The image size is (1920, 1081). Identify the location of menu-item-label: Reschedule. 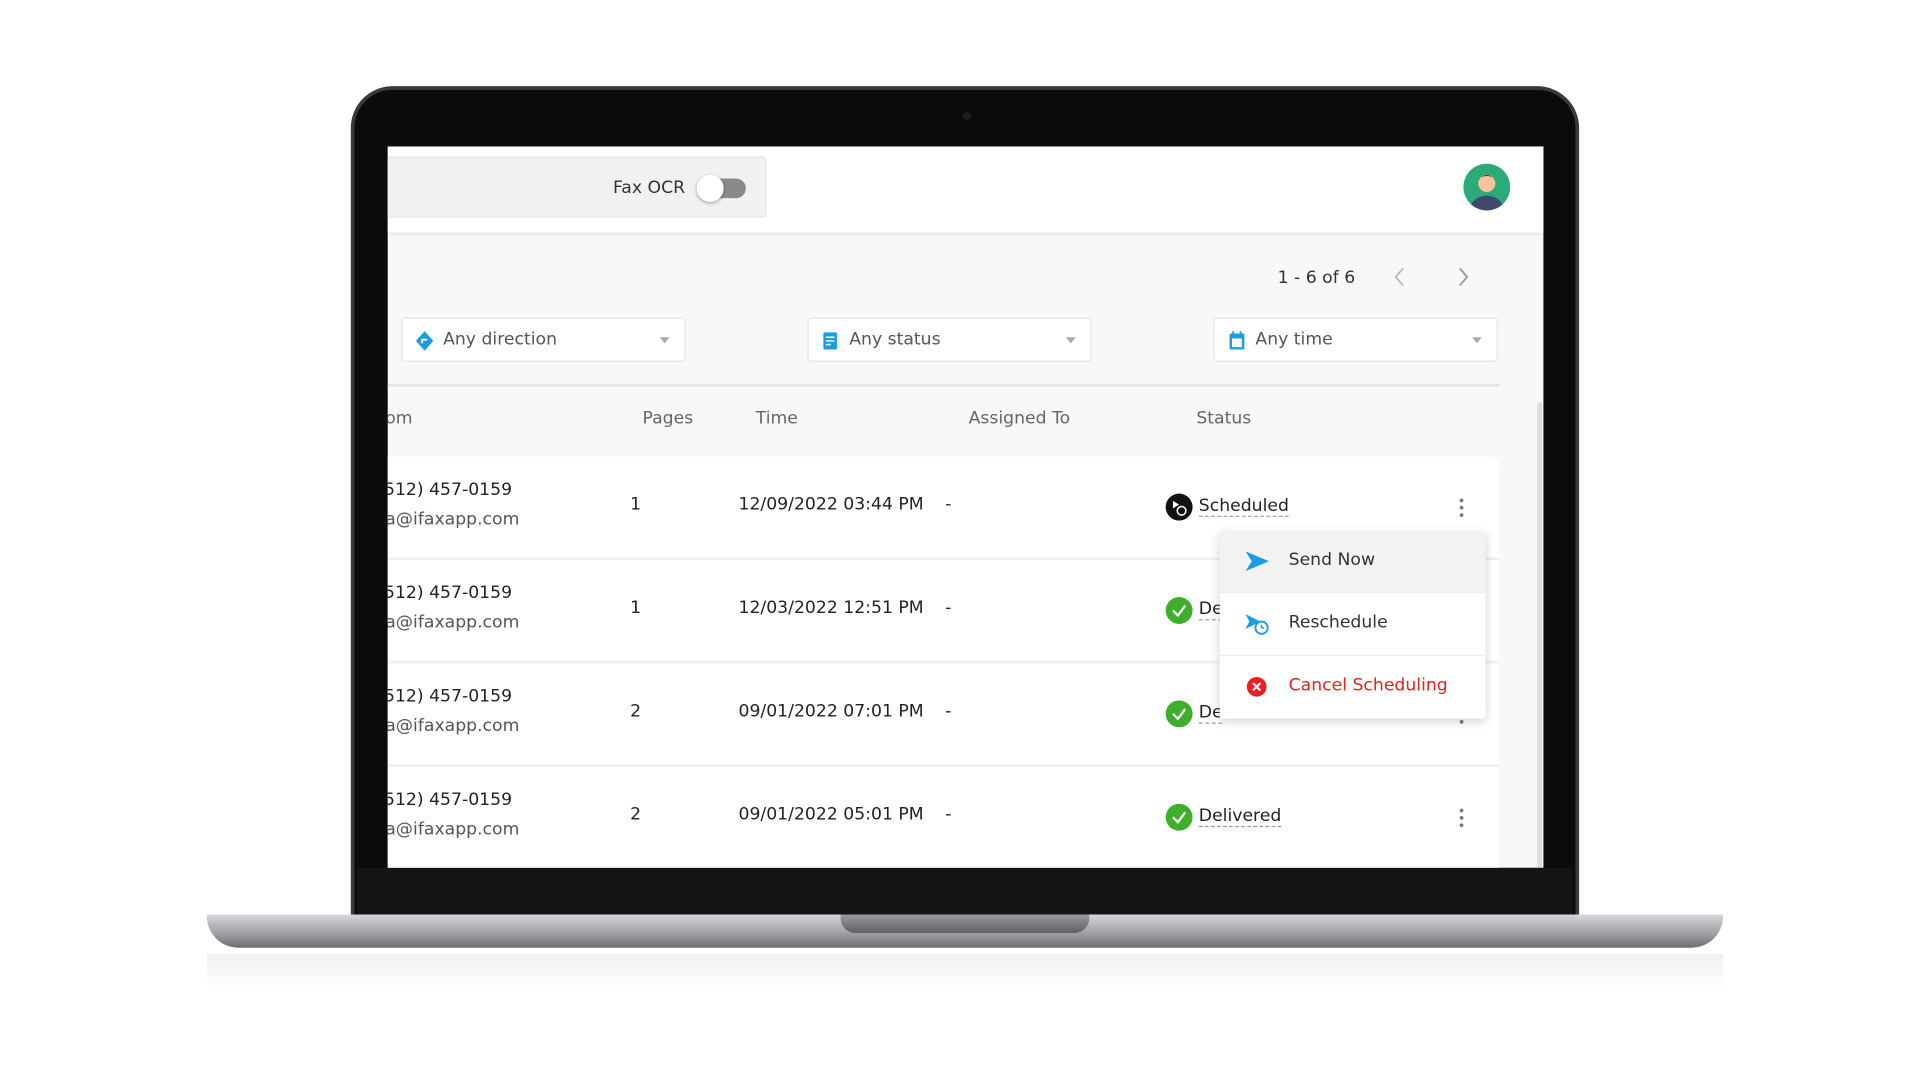
(1338, 622).